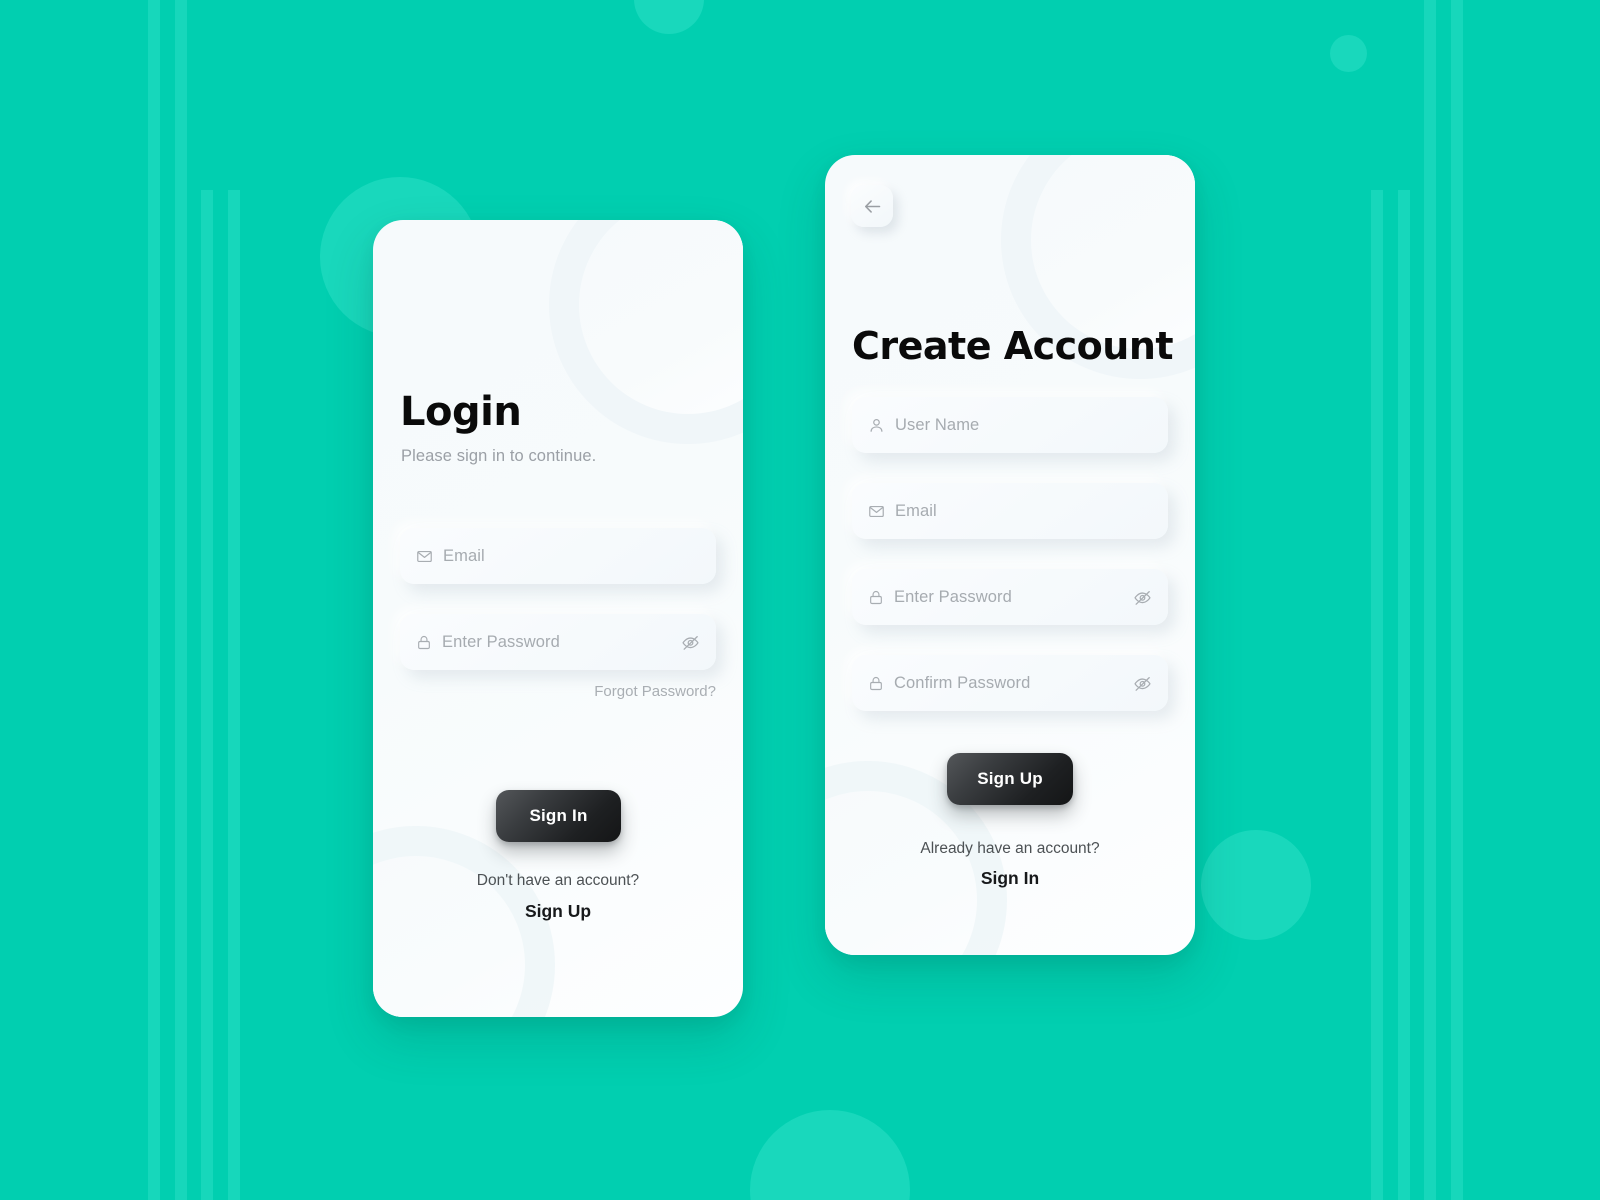  I want to click on arrow-left-icon, so click(872, 206).